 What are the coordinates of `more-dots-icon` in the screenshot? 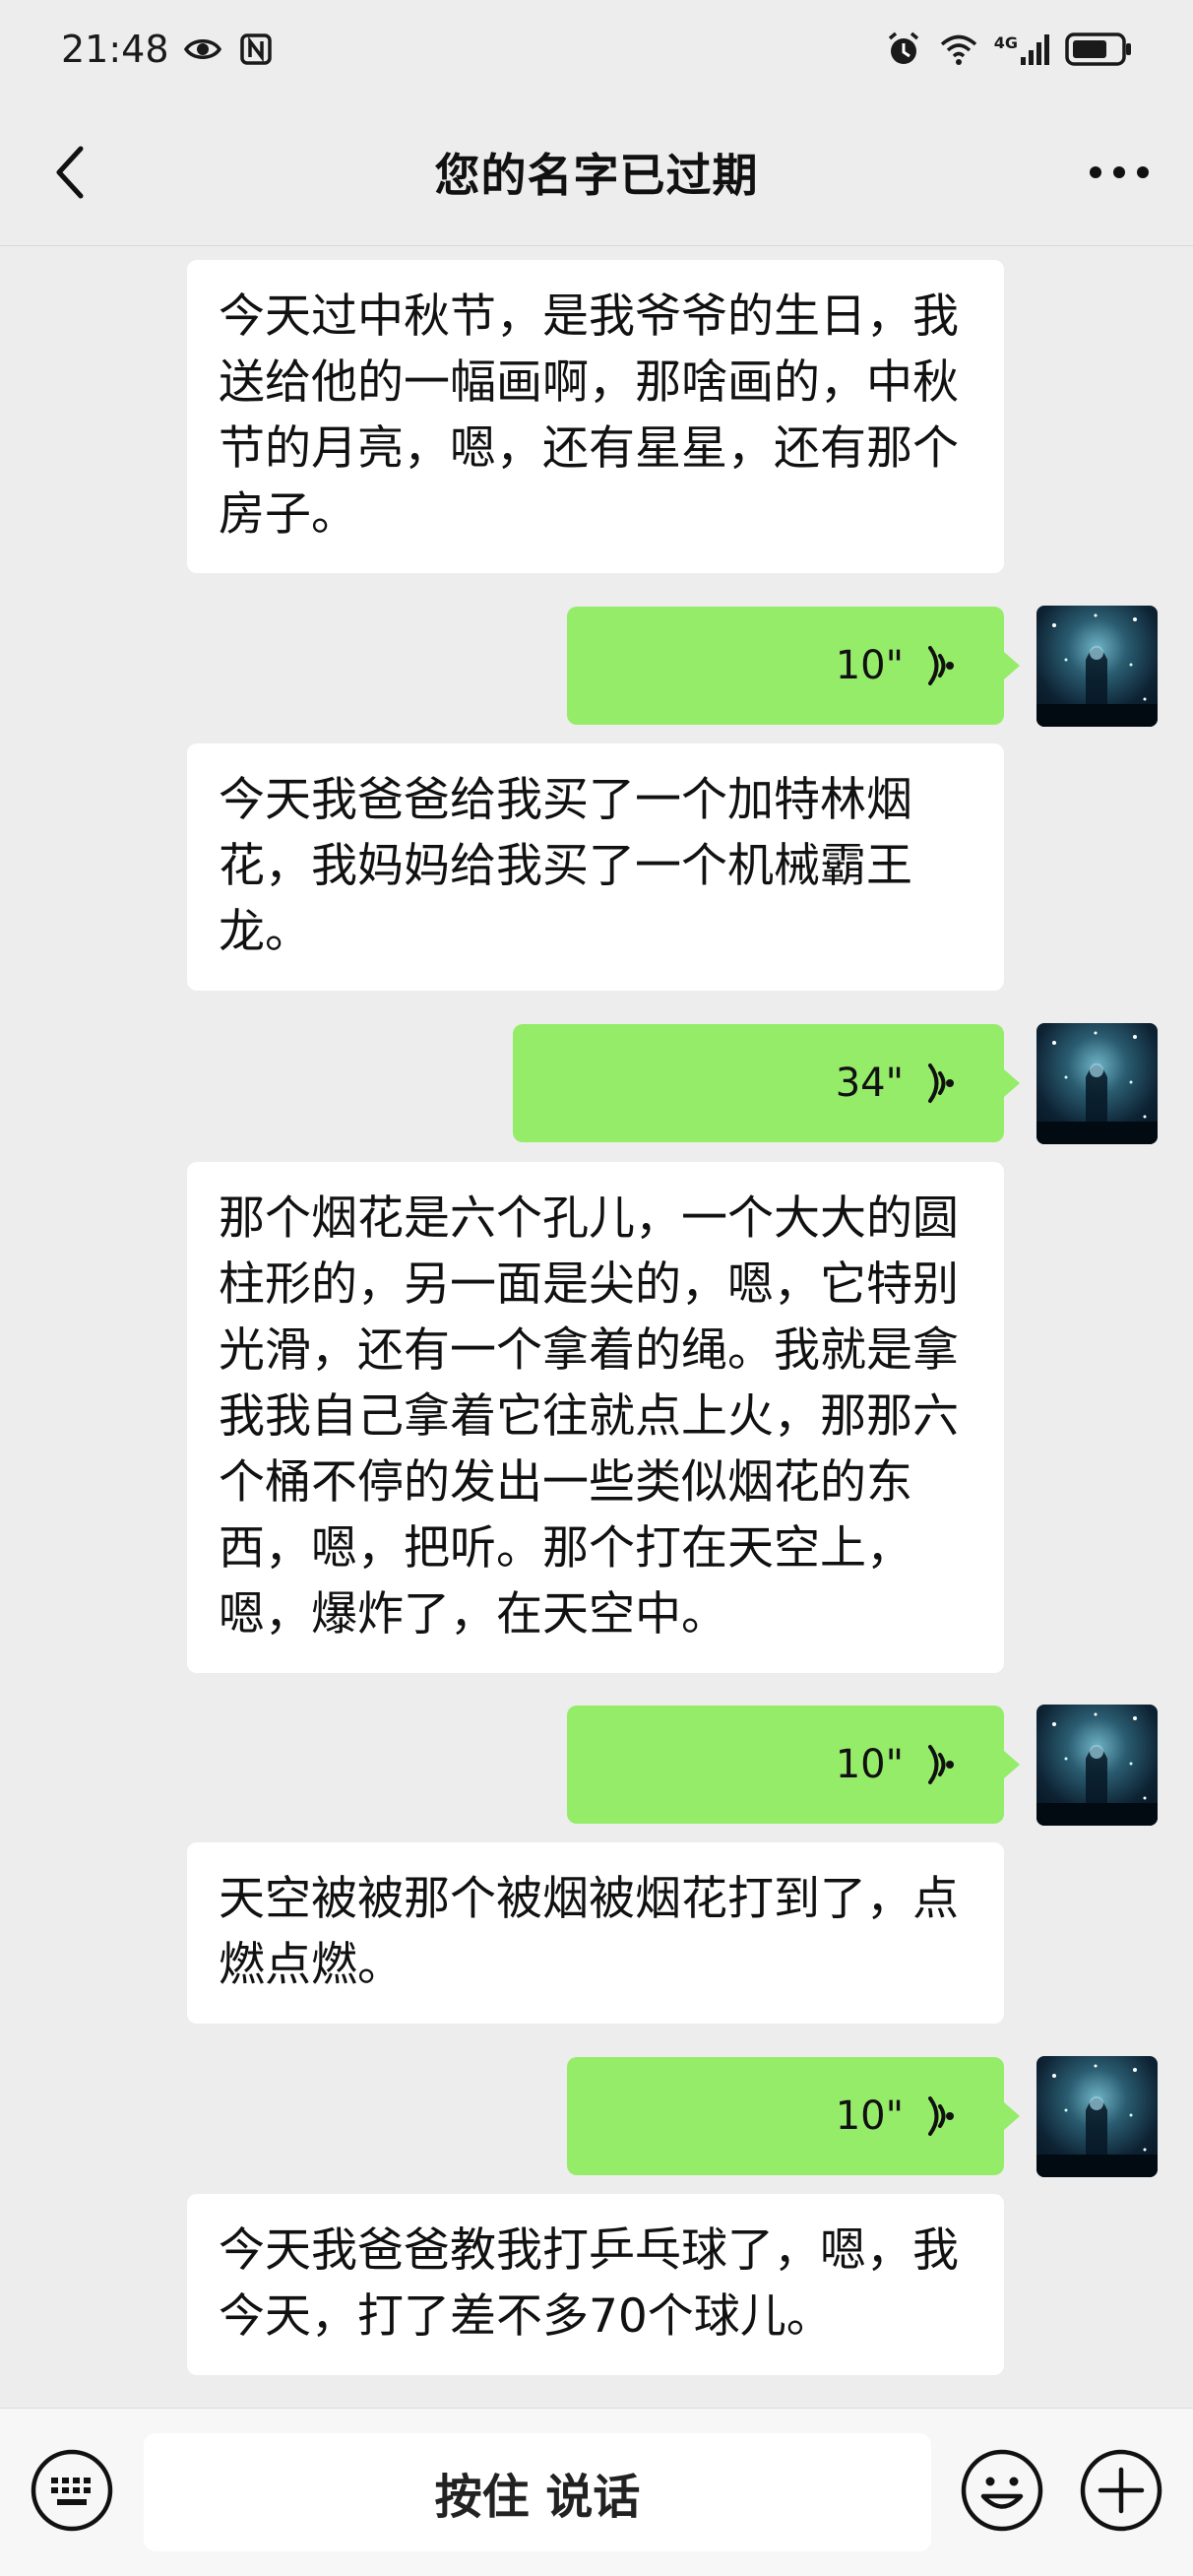 It's located at (1119, 172).